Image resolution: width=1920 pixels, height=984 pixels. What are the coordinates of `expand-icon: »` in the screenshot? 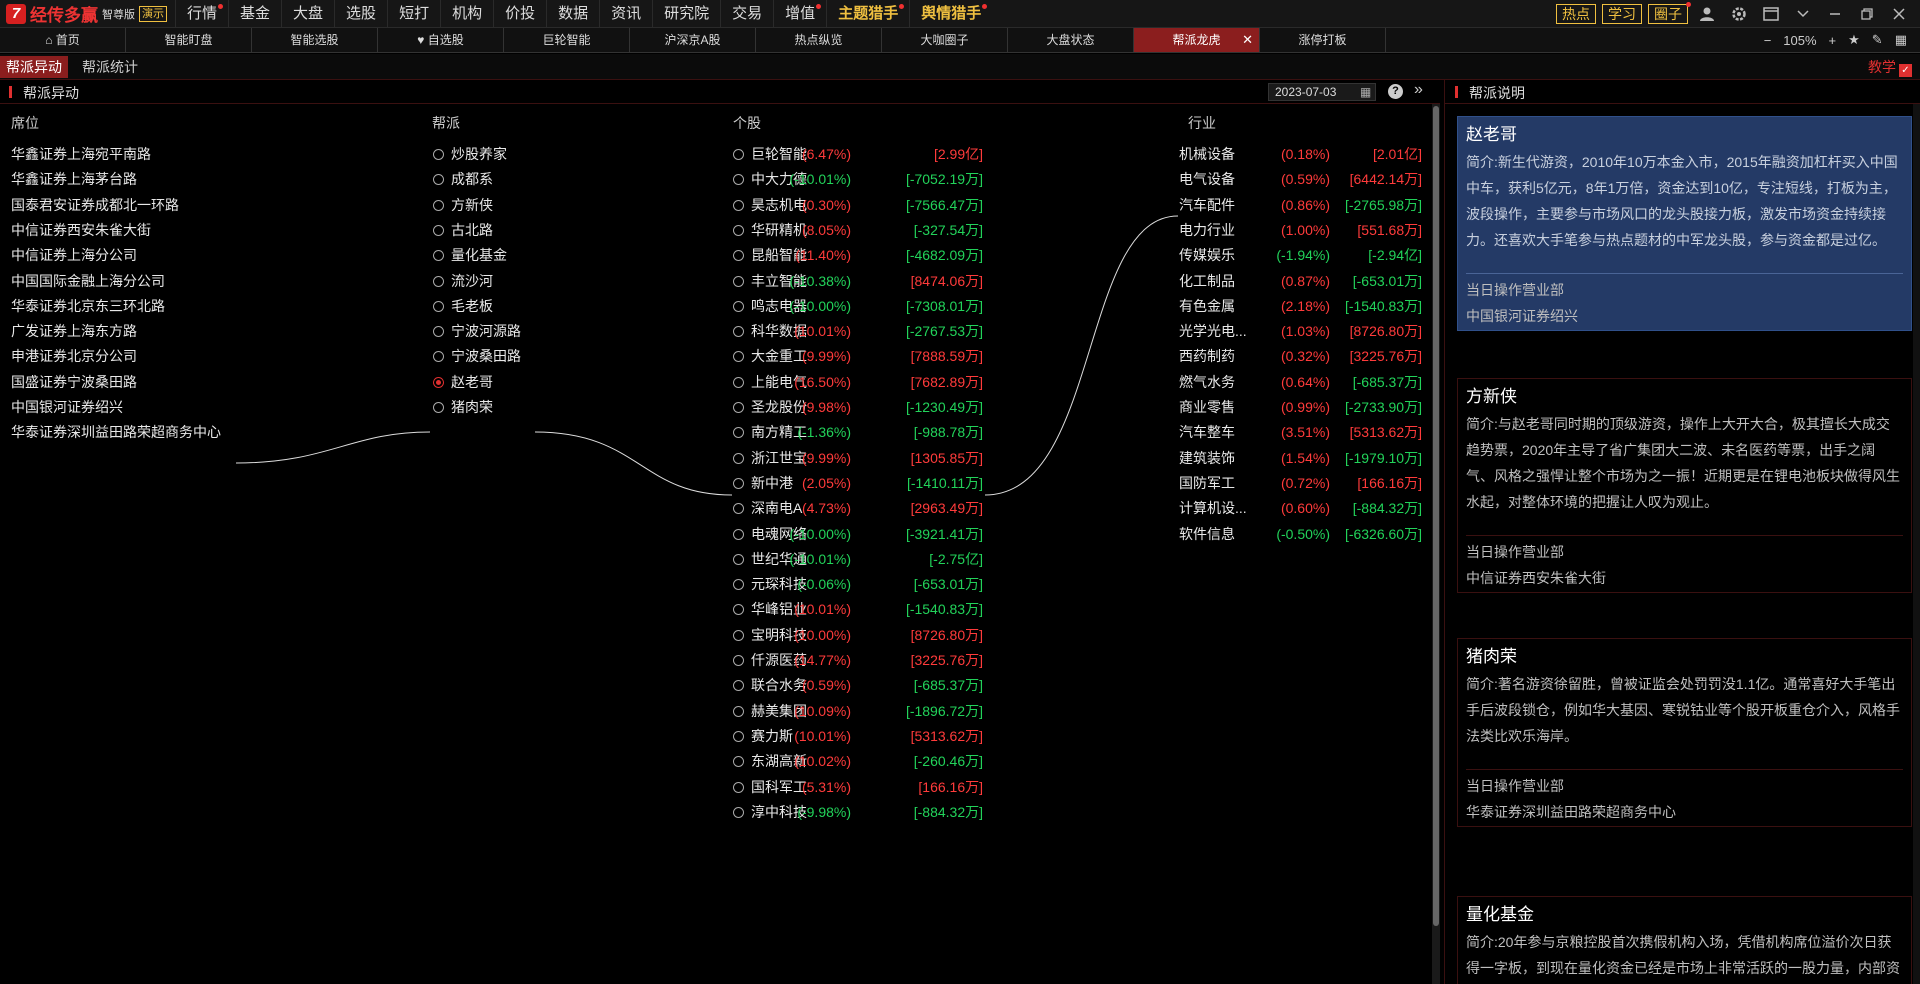 It's located at (1418, 90).